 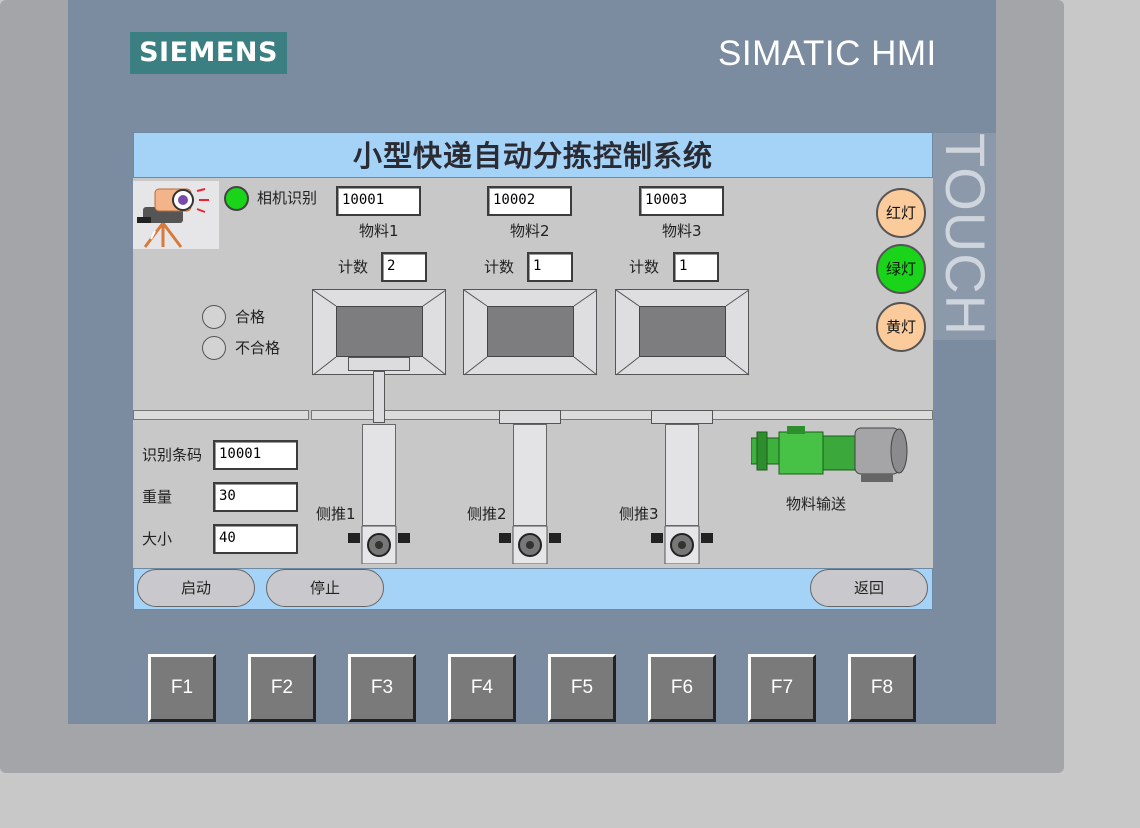 I want to click on model-label: SIMATIC HMI, so click(x=827, y=53).